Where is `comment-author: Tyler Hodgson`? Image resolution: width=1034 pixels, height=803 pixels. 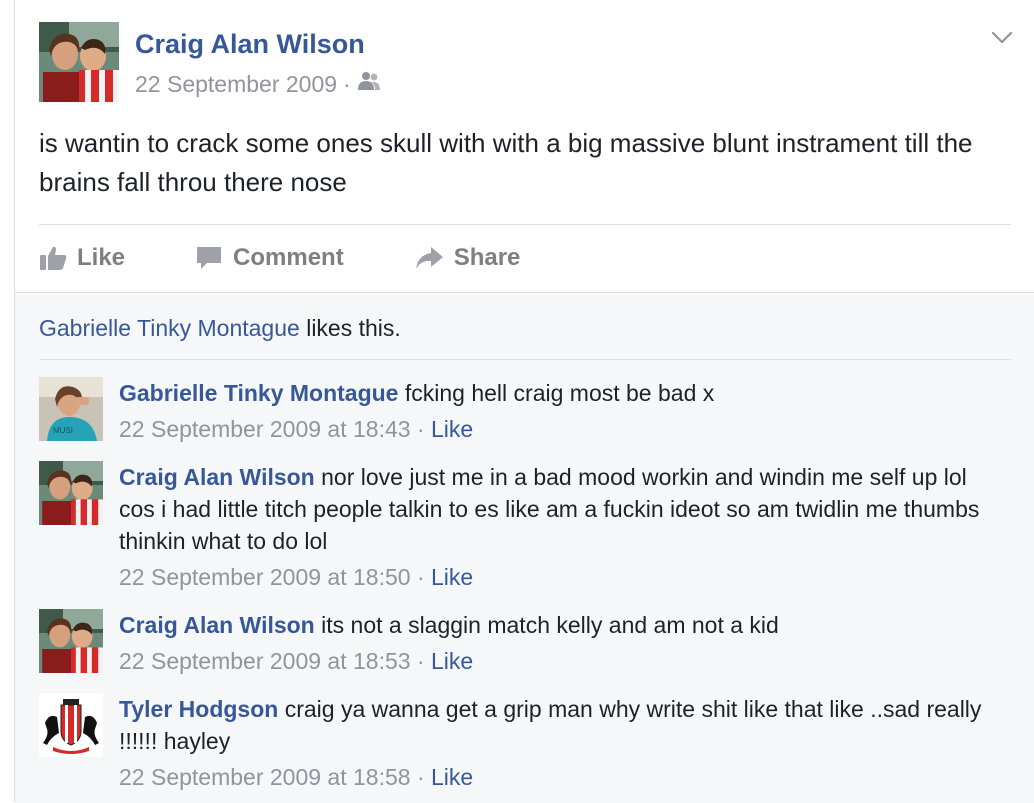 comment-author: Tyler Hodgson is located at coordinates (198, 709).